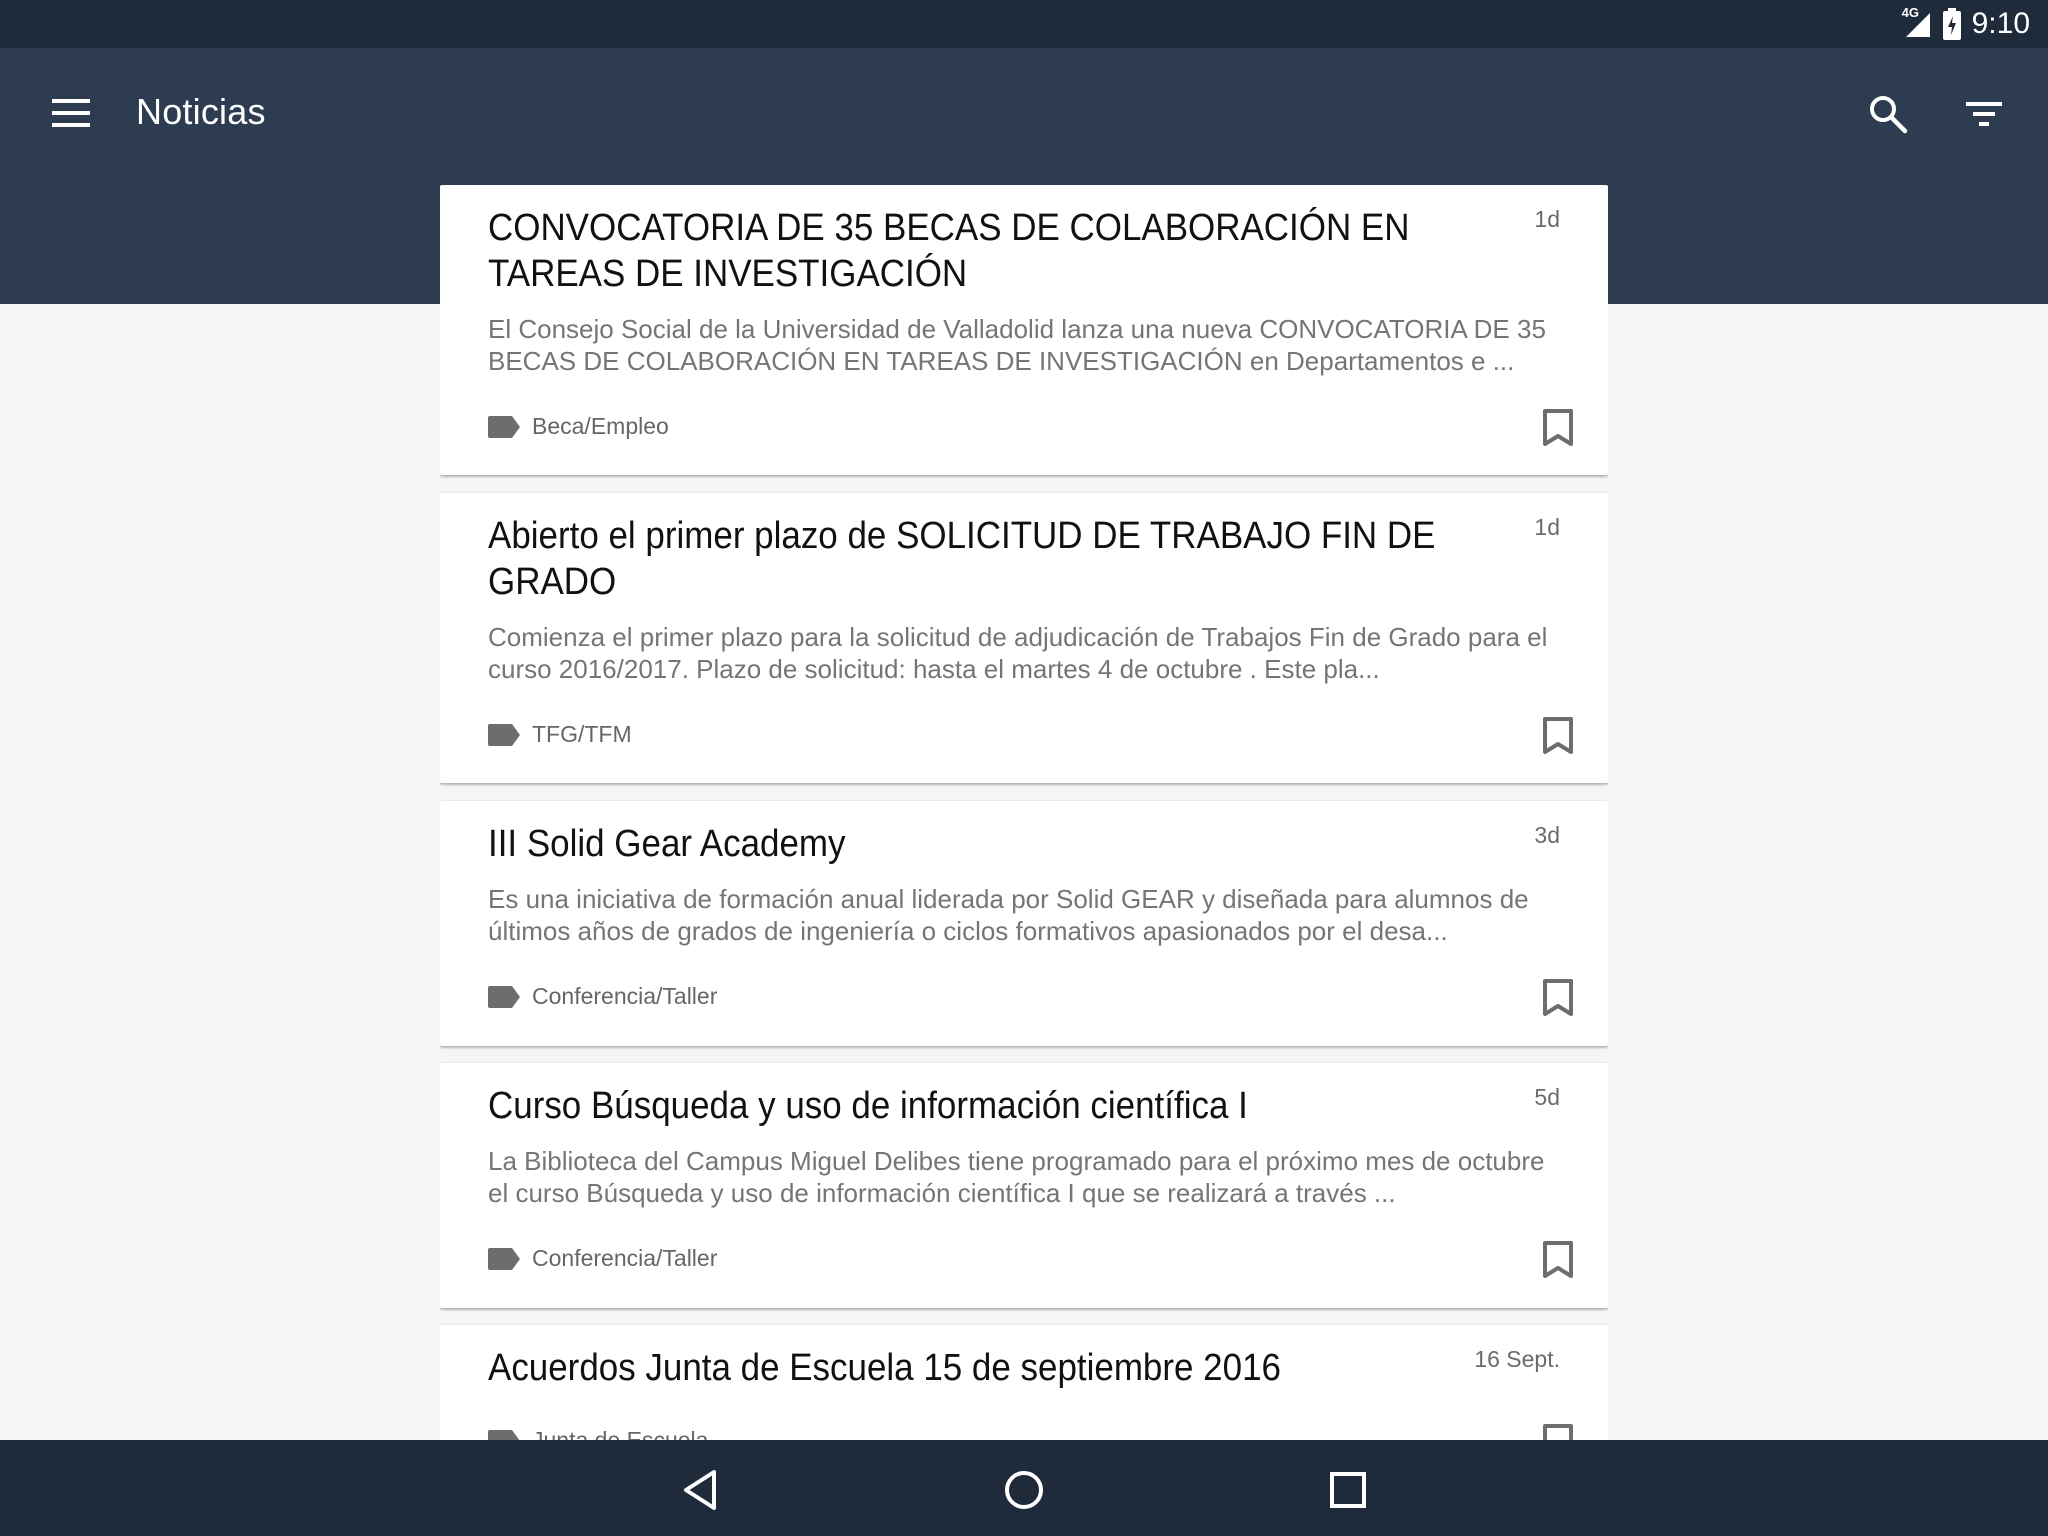 The image size is (2048, 1536). I want to click on filter-button, so click(1984, 114).